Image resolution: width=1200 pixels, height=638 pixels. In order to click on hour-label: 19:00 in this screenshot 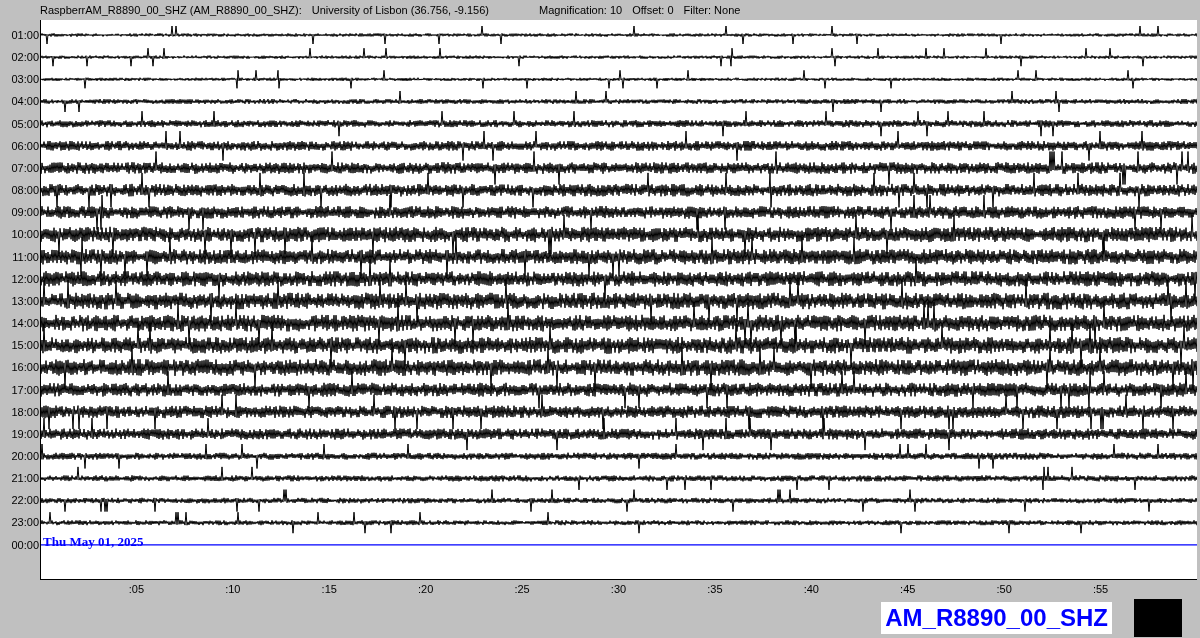, I will do `click(25, 434)`.